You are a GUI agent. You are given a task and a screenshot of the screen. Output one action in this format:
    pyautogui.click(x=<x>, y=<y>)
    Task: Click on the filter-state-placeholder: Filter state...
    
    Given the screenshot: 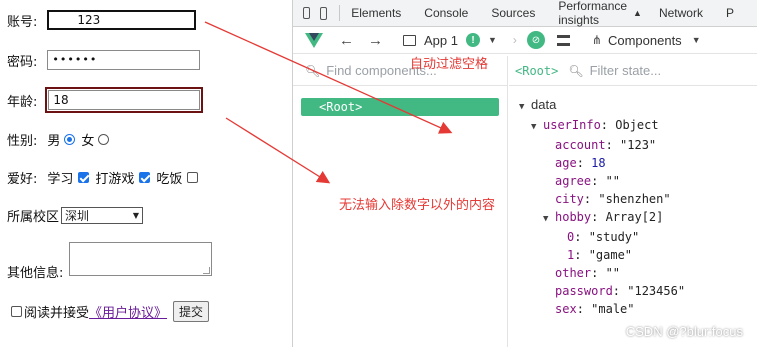 What is the action you would take?
    pyautogui.click(x=625, y=70)
    